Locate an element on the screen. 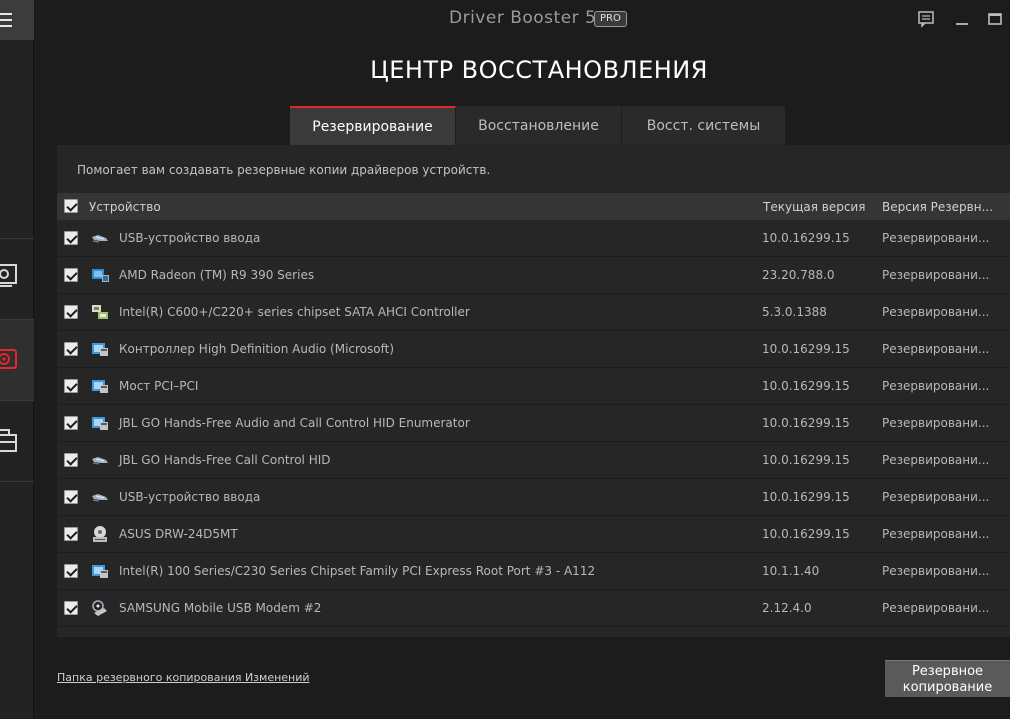 The height and width of the screenshot is (719, 1010). app-title: Driver Booster 5.1 is located at coordinates (529, 18).